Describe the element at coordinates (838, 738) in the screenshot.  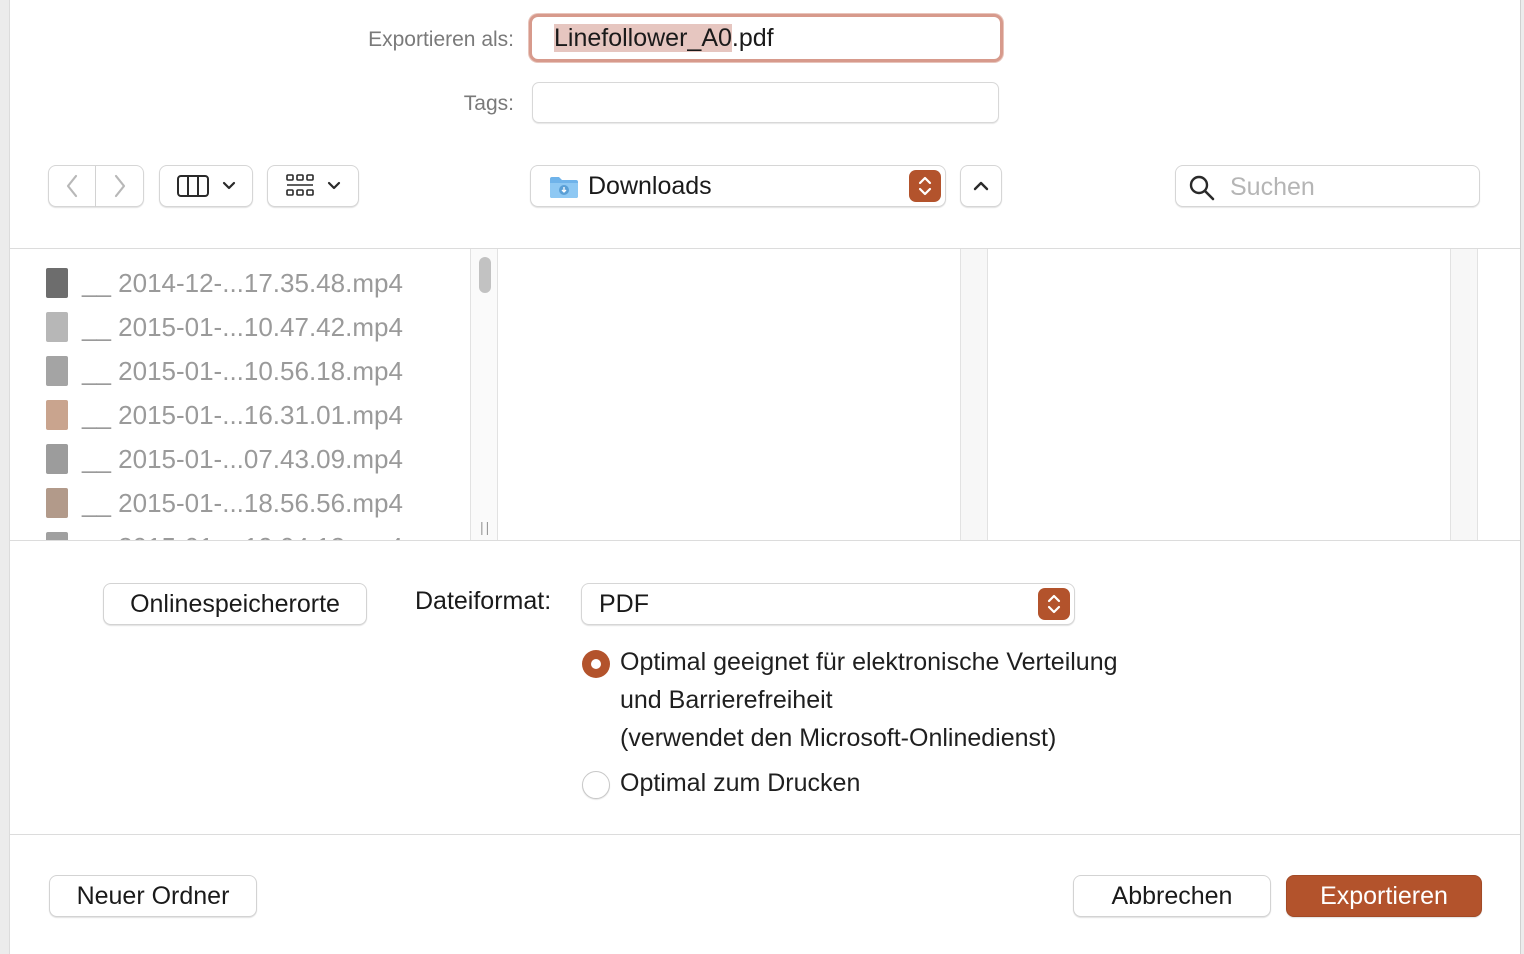
I see `option-electronic-line3: (verwendet den Microsoft-Onlinedienst)` at that location.